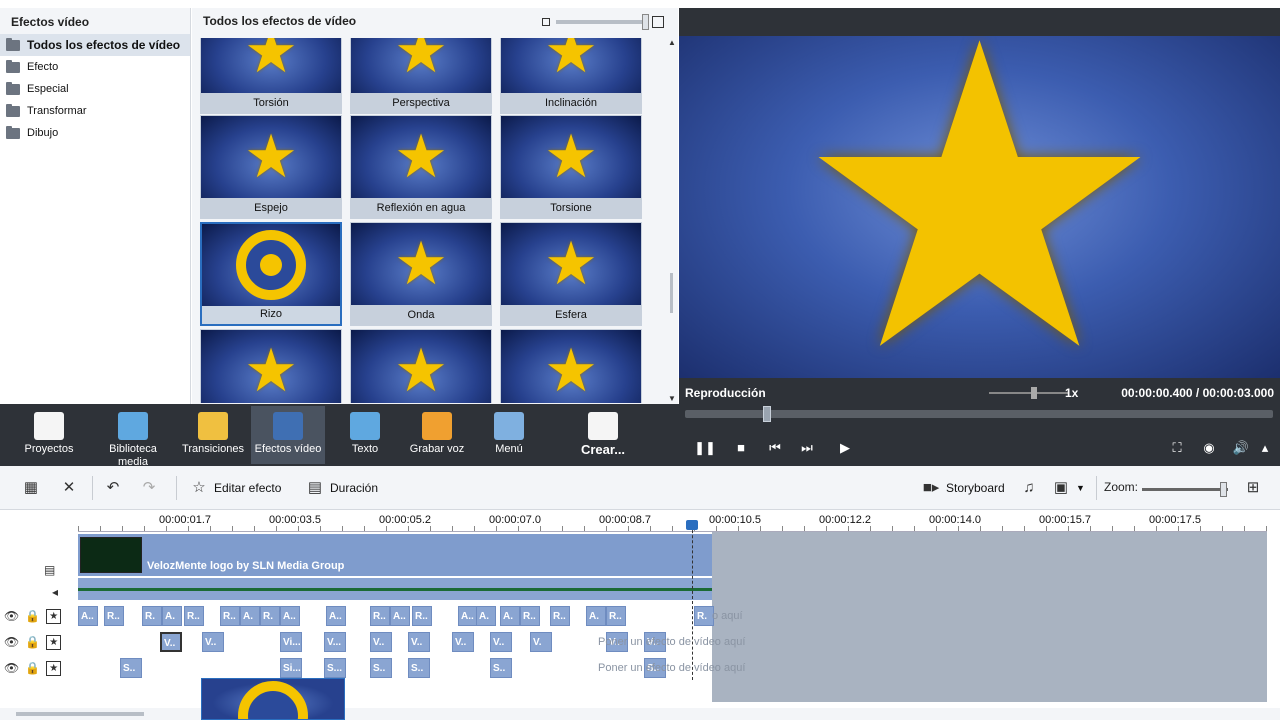  What do you see at coordinates (571, 167) in the screenshot?
I see `effect-tile: ★ Torsione` at bounding box center [571, 167].